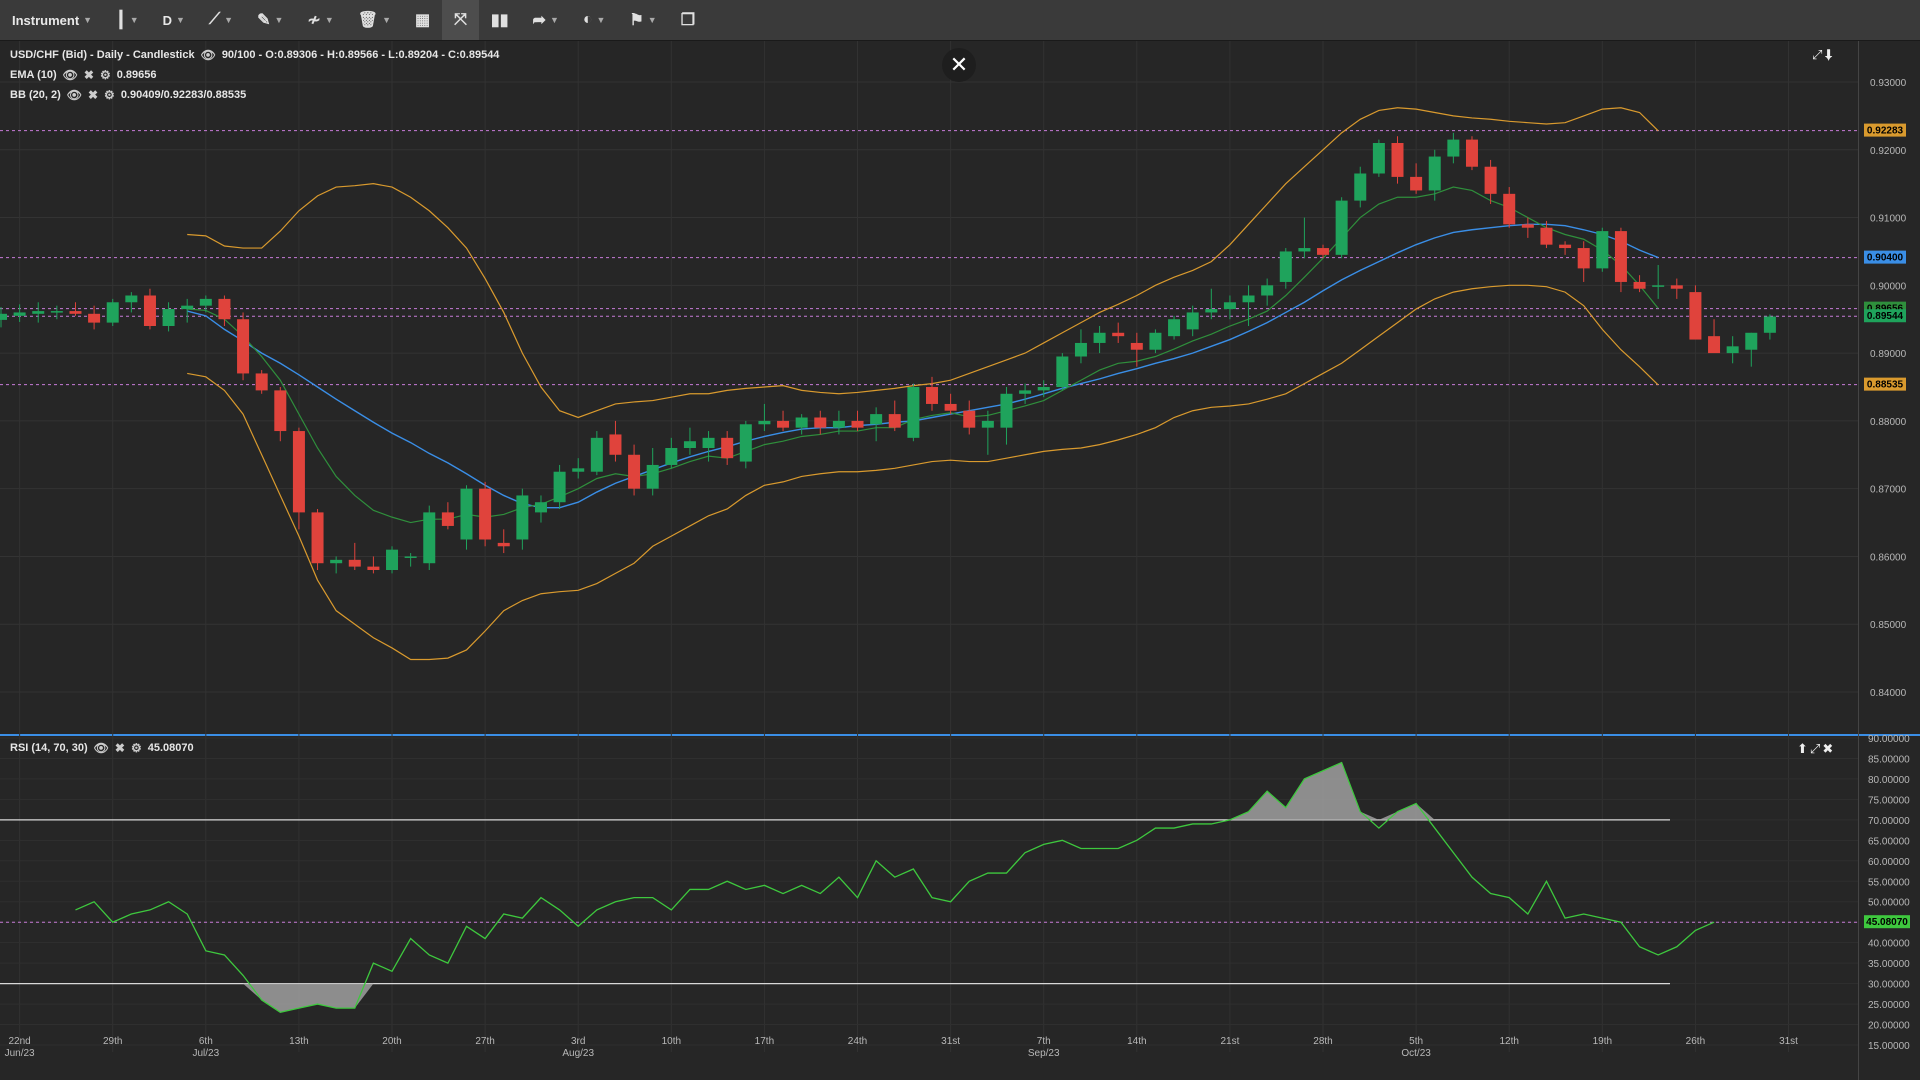  What do you see at coordinates (1803, 748) in the screenshot?
I see `move-up-icon: ⬆` at bounding box center [1803, 748].